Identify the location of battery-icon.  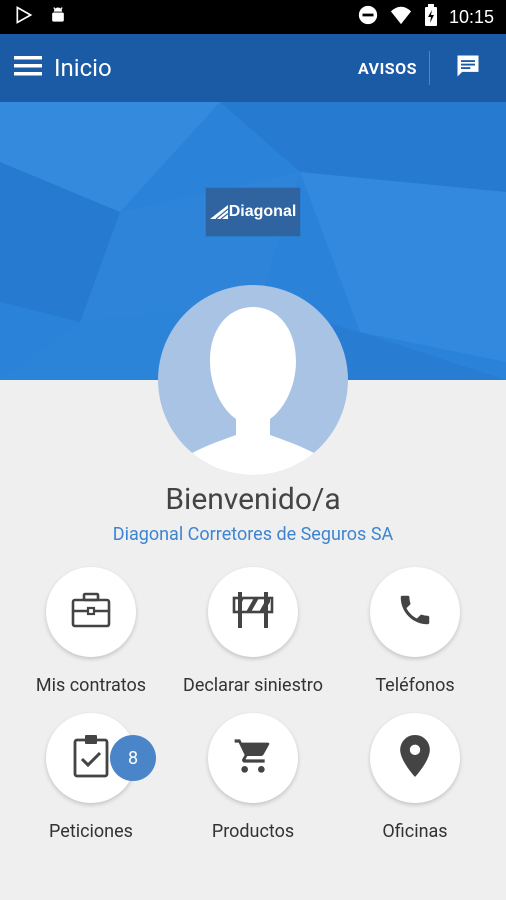
(431, 17).